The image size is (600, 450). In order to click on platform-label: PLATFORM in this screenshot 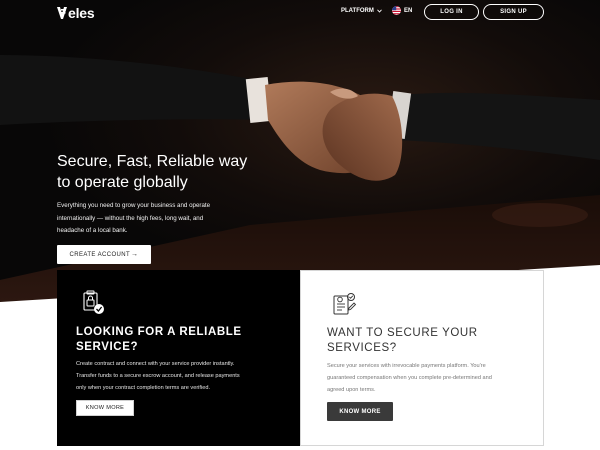, I will do `click(357, 11)`.